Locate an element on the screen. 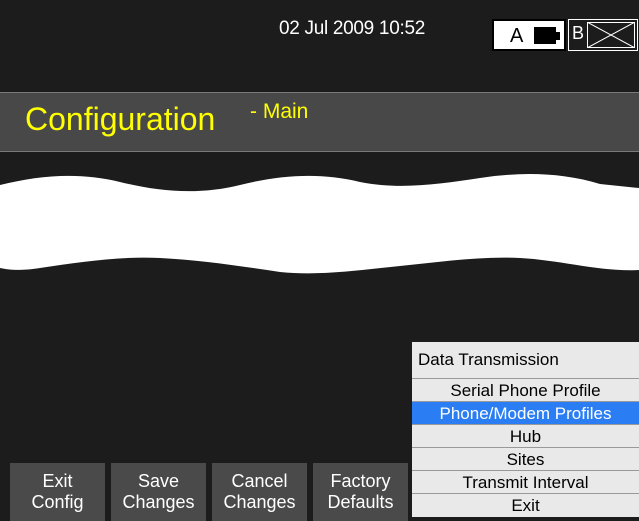 This screenshot has width=639, height=521. menu-header: Data Transmission is located at coordinates (525, 360).